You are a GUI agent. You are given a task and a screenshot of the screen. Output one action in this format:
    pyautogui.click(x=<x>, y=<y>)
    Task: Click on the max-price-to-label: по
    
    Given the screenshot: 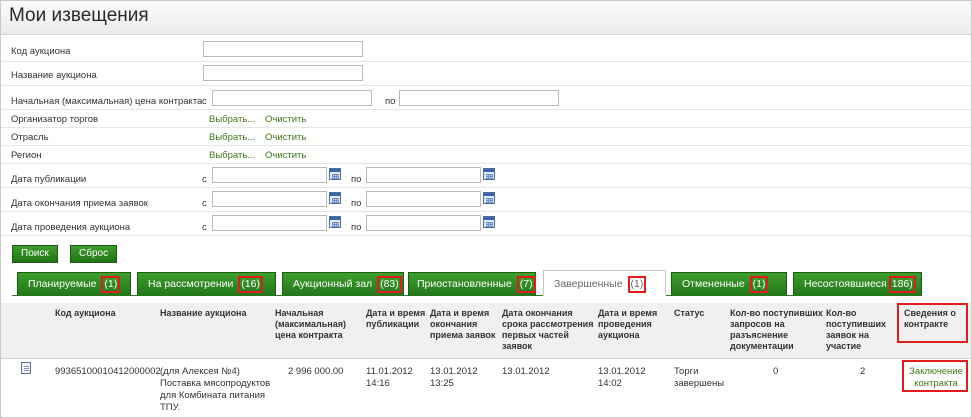 What is the action you would take?
    pyautogui.click(x=390, y=101)
    